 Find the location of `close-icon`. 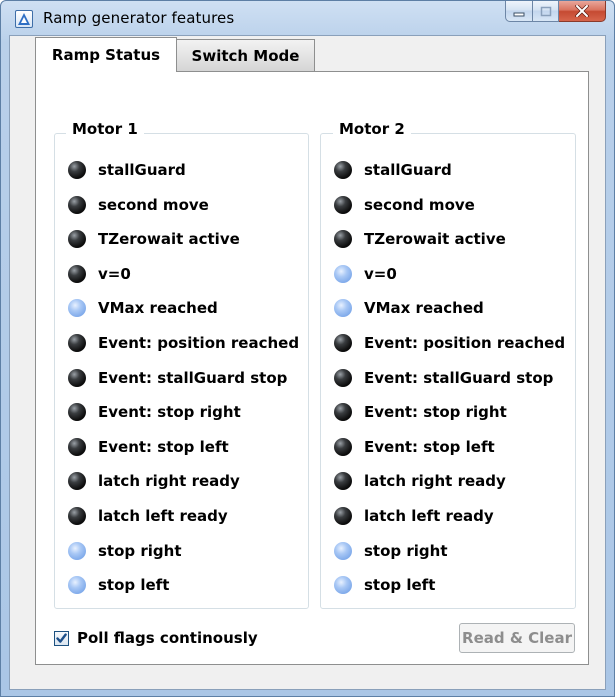

close-icon is located at coordinates (582, 11).